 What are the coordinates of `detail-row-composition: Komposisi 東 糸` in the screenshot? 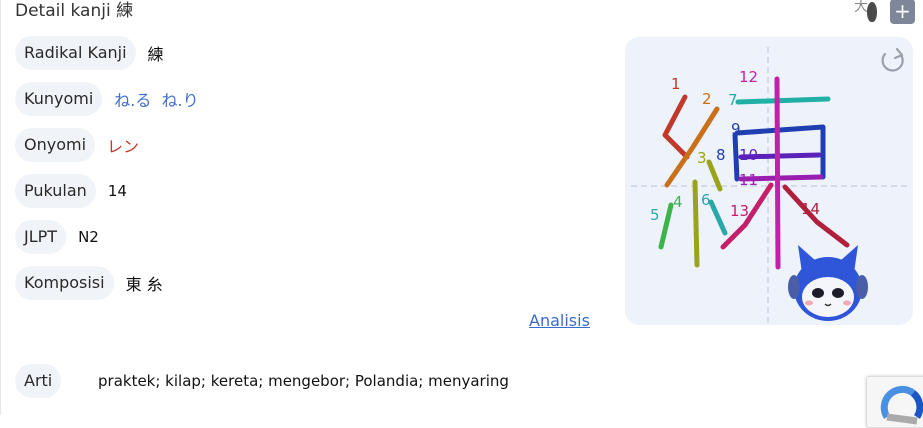 It's located at (89, 283).